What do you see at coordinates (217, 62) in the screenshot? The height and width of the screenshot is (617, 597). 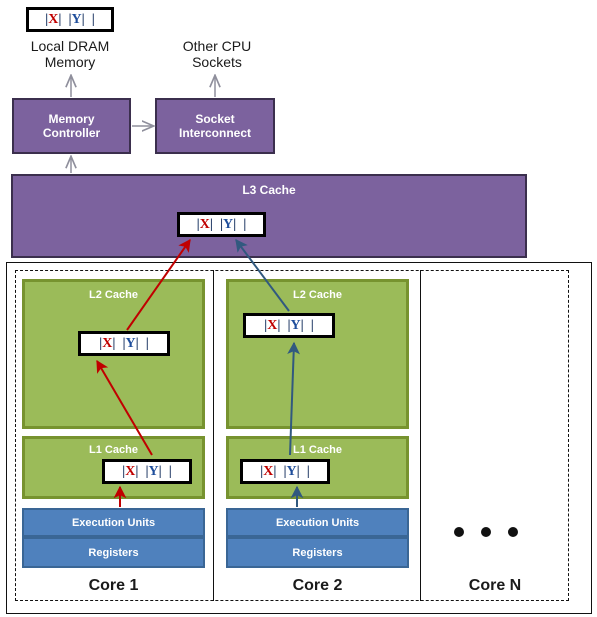 I see `other-cpu-sockets-line2: Sockets` at bounding box center [217, 62].